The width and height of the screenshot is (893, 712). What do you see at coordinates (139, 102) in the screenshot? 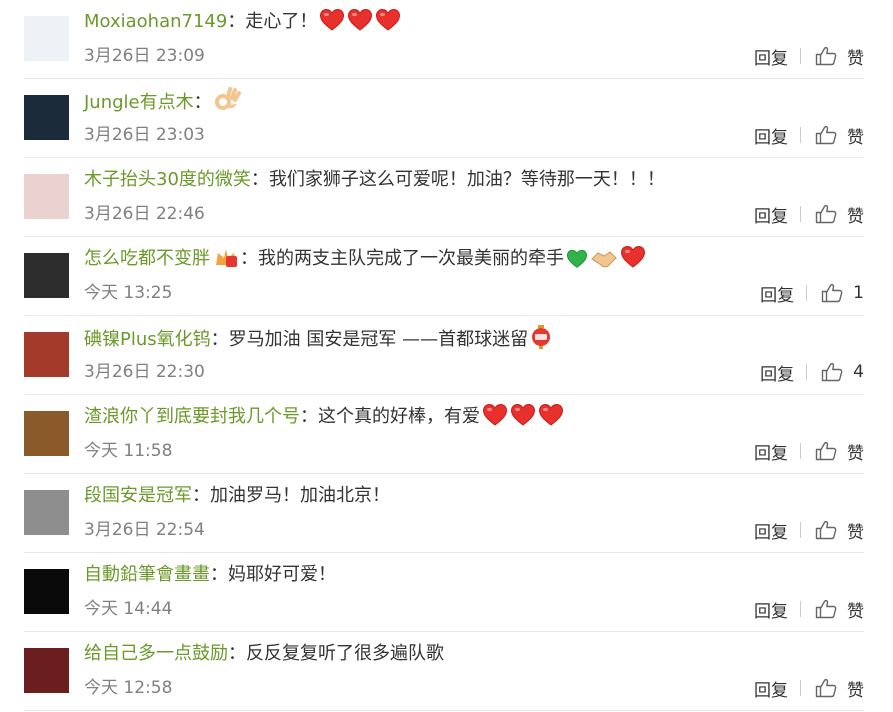
I see `username-link: Jungle有点木` at bounding box center [139, 102].